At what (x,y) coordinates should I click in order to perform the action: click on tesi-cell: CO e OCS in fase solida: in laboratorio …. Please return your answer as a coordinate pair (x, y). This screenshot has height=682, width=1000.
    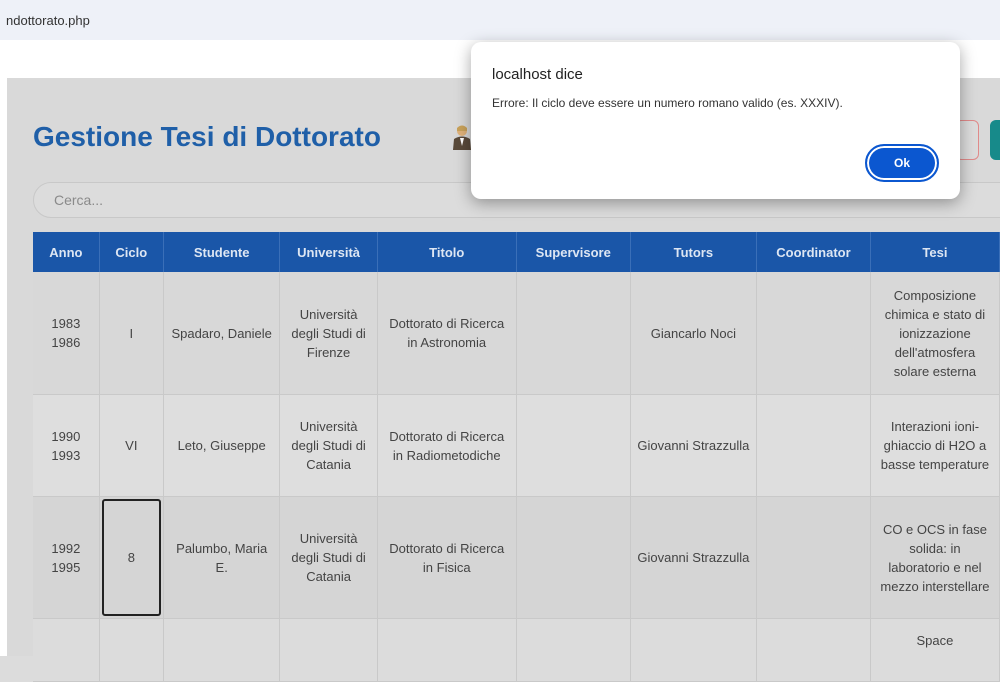
    Looking at the image, I should click on (935, 557).